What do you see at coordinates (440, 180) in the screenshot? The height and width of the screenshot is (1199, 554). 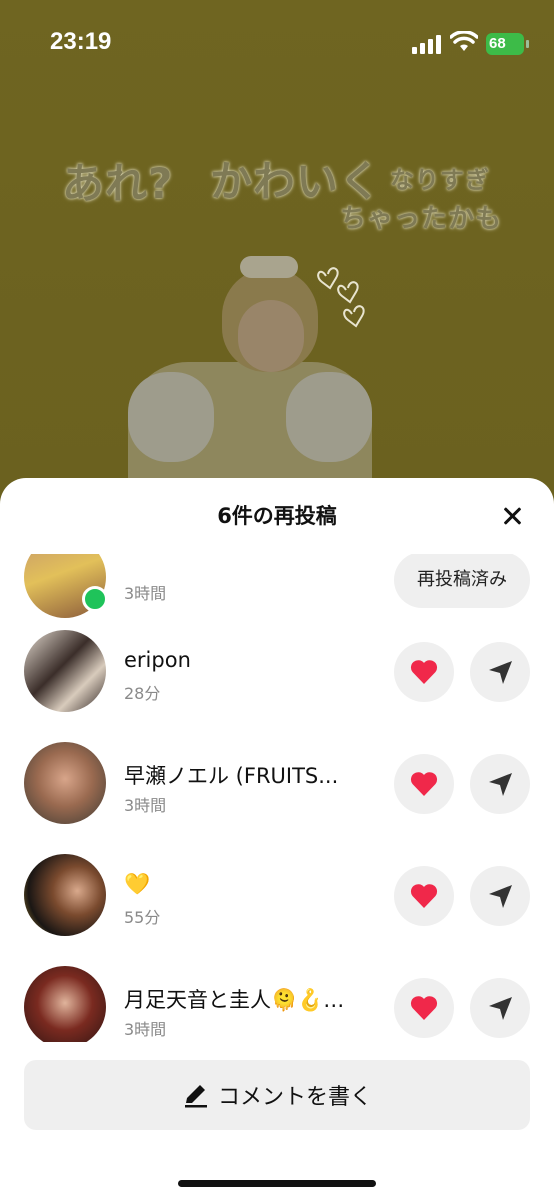 I see `overlay-text: なりすぎ` at bounding box center [440, 180].